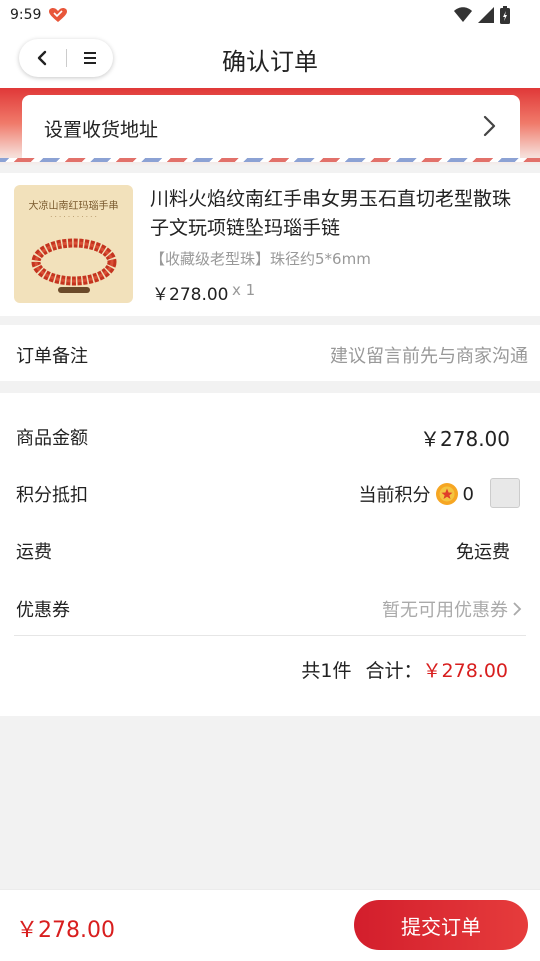 The image size is (540, 961). What do you see at coordinates (465, 439) in the screenshot?
I see `goods-amount-value: ￥278.00` at bounding box center [465, 439].